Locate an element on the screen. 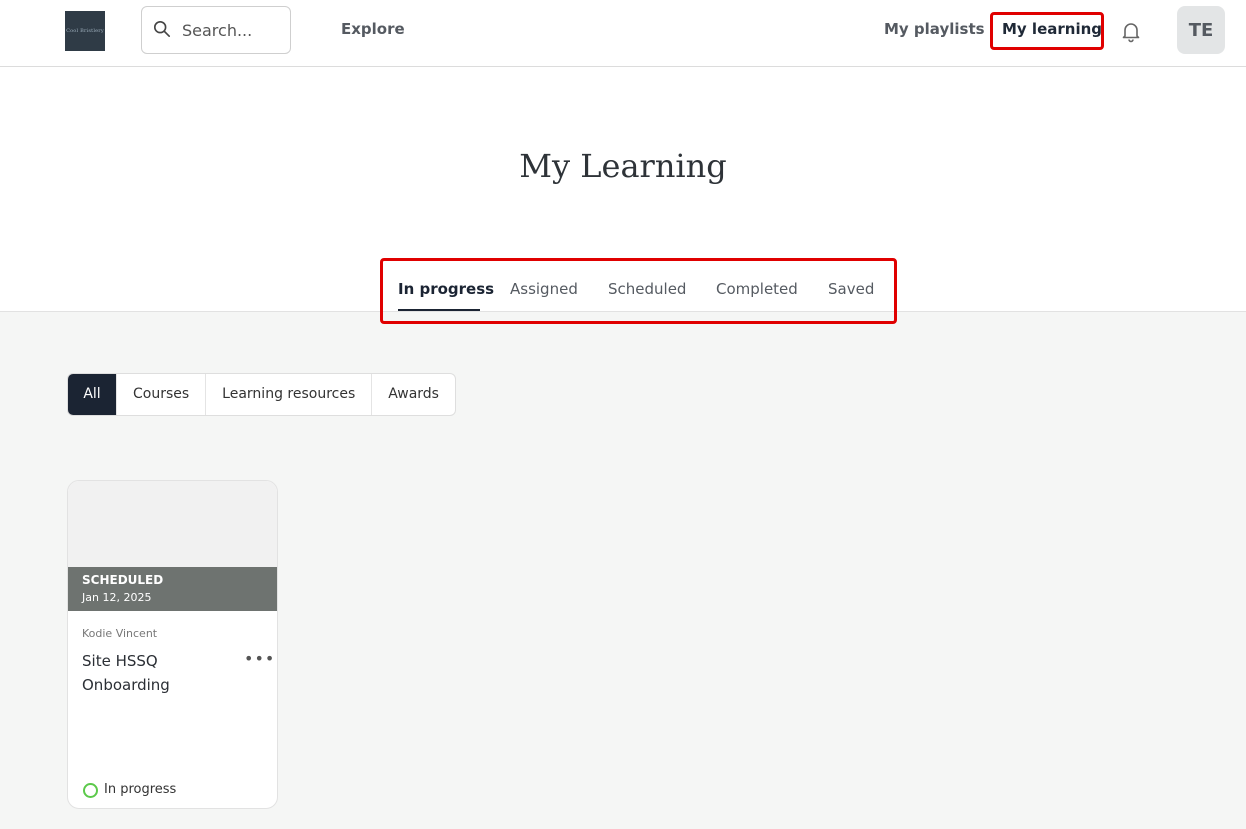 The height and width of the screenshot is (829, 1246). scheduled-date: Jan 12, 2025 is located at coordinates (117, 597).